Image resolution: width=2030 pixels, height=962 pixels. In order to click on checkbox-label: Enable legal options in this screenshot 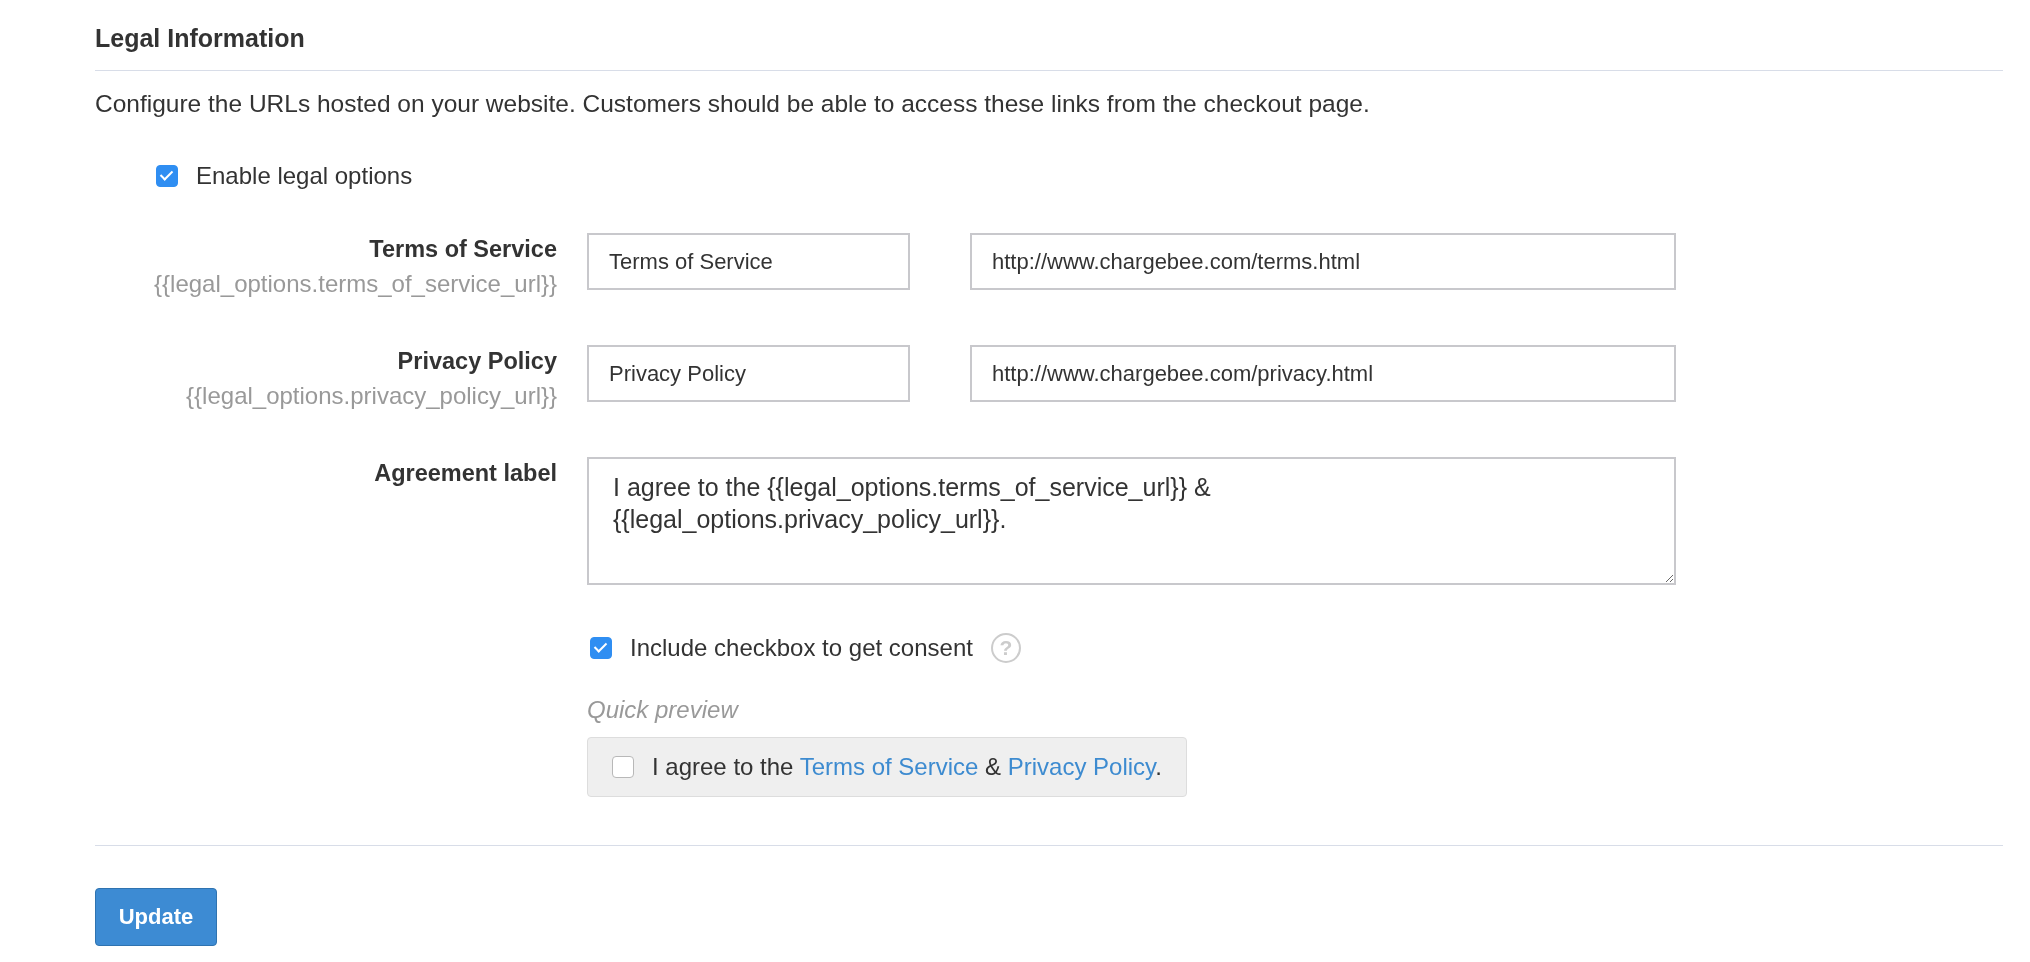, I will do `click(304, 176)`.